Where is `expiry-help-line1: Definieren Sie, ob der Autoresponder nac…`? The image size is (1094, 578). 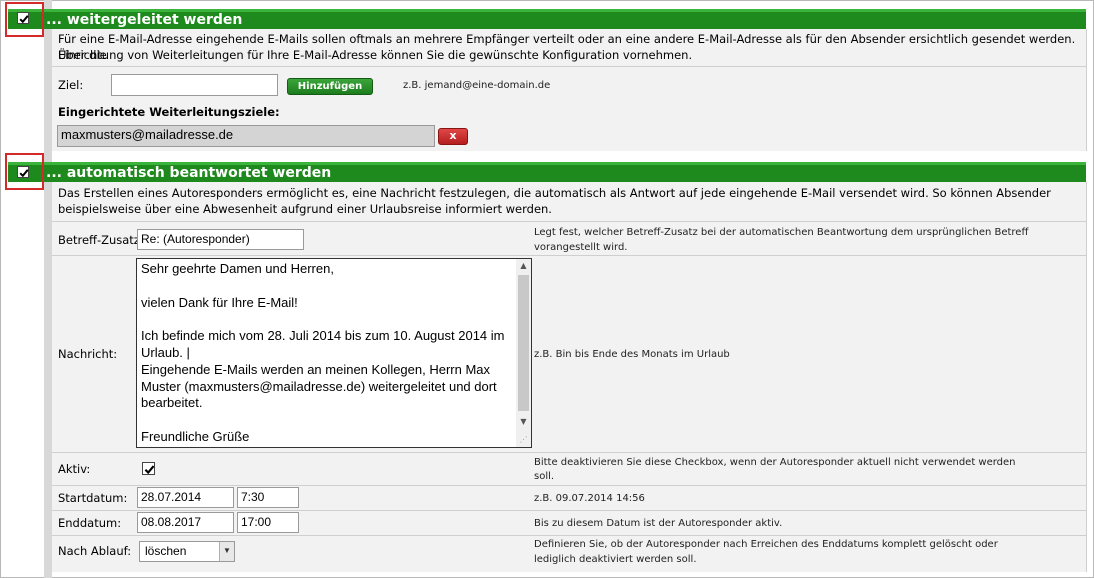 expiry-help-line1: Definieren Sie, ob der Autoresponder nac… is located at coordinates (766, 544).